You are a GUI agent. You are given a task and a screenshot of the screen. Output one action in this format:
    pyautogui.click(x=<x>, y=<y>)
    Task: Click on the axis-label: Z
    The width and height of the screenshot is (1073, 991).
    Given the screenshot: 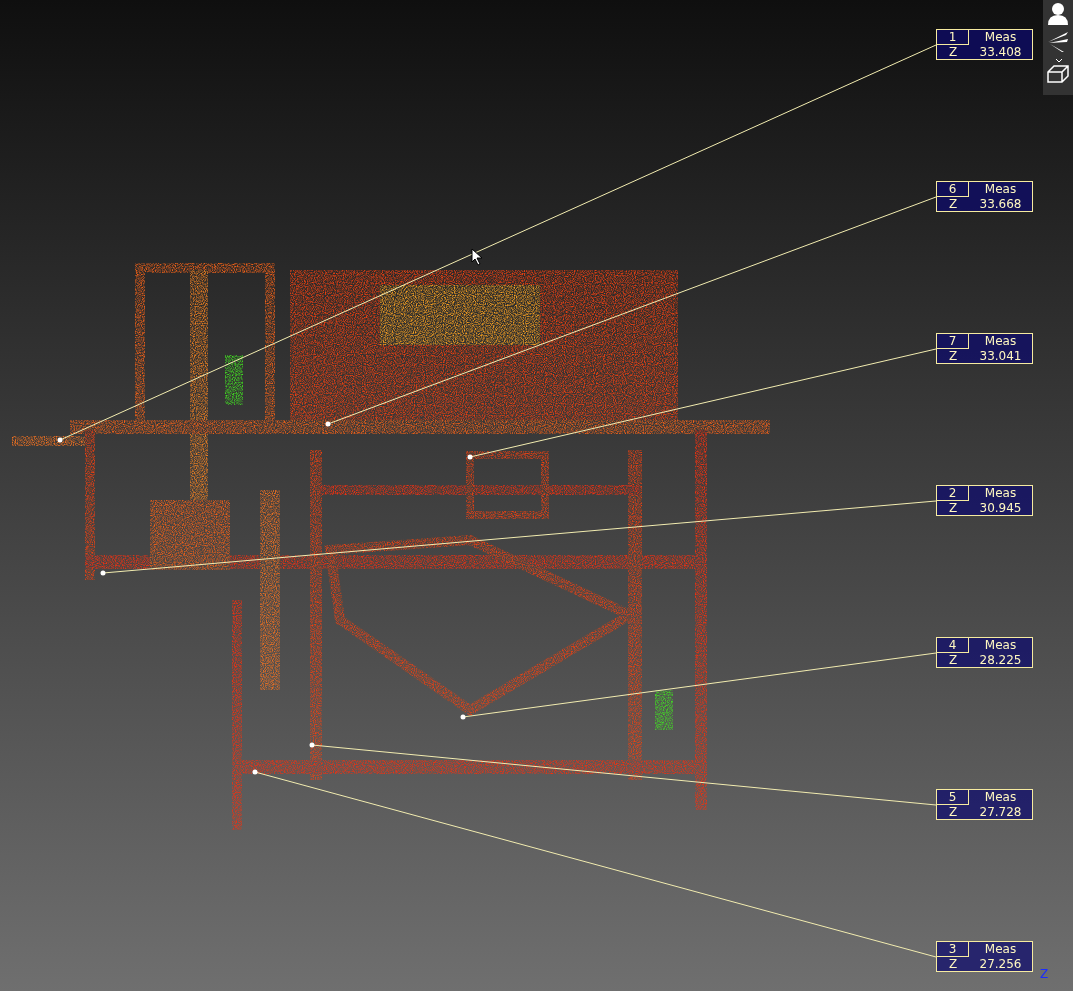 What is the action you would take?
    pyautogui.click(x=1044, y=974)
    